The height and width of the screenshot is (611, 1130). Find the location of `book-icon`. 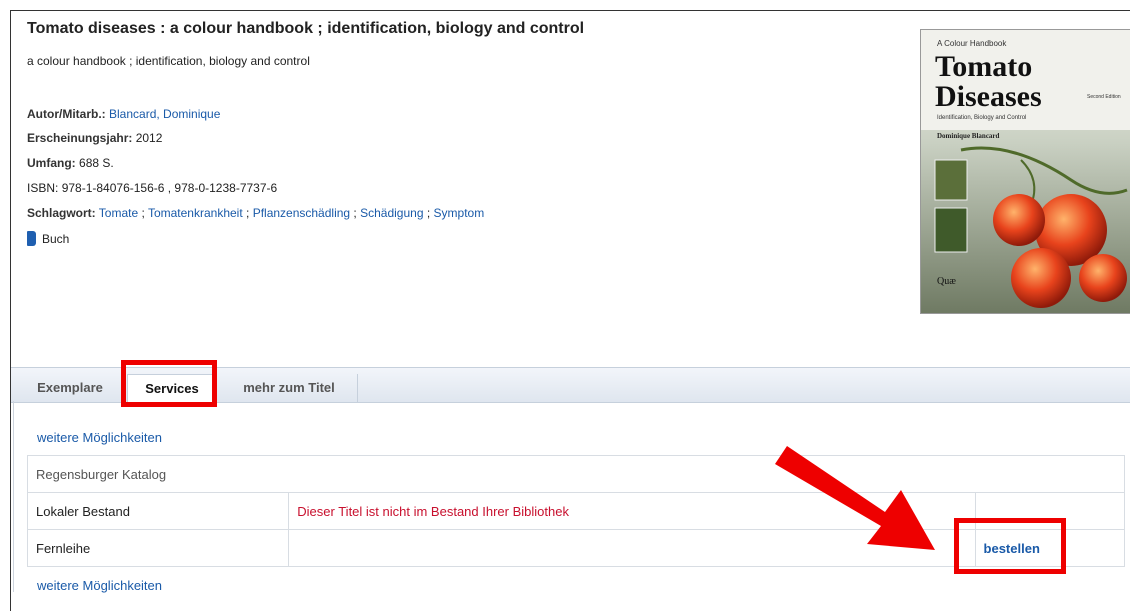

book-icon is located at coordinates (31, 238).